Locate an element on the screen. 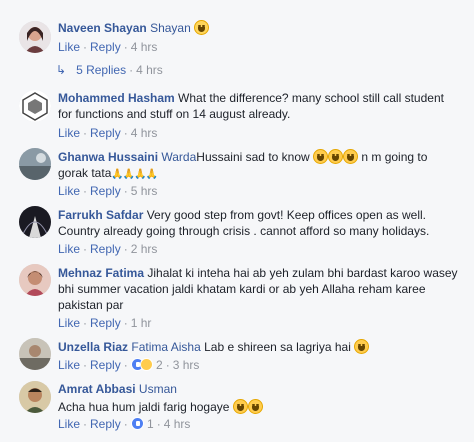 Image resolution: width=474 pixels, height=442 pixels. crying-laughing-icon is located at coordinates (202, 27).